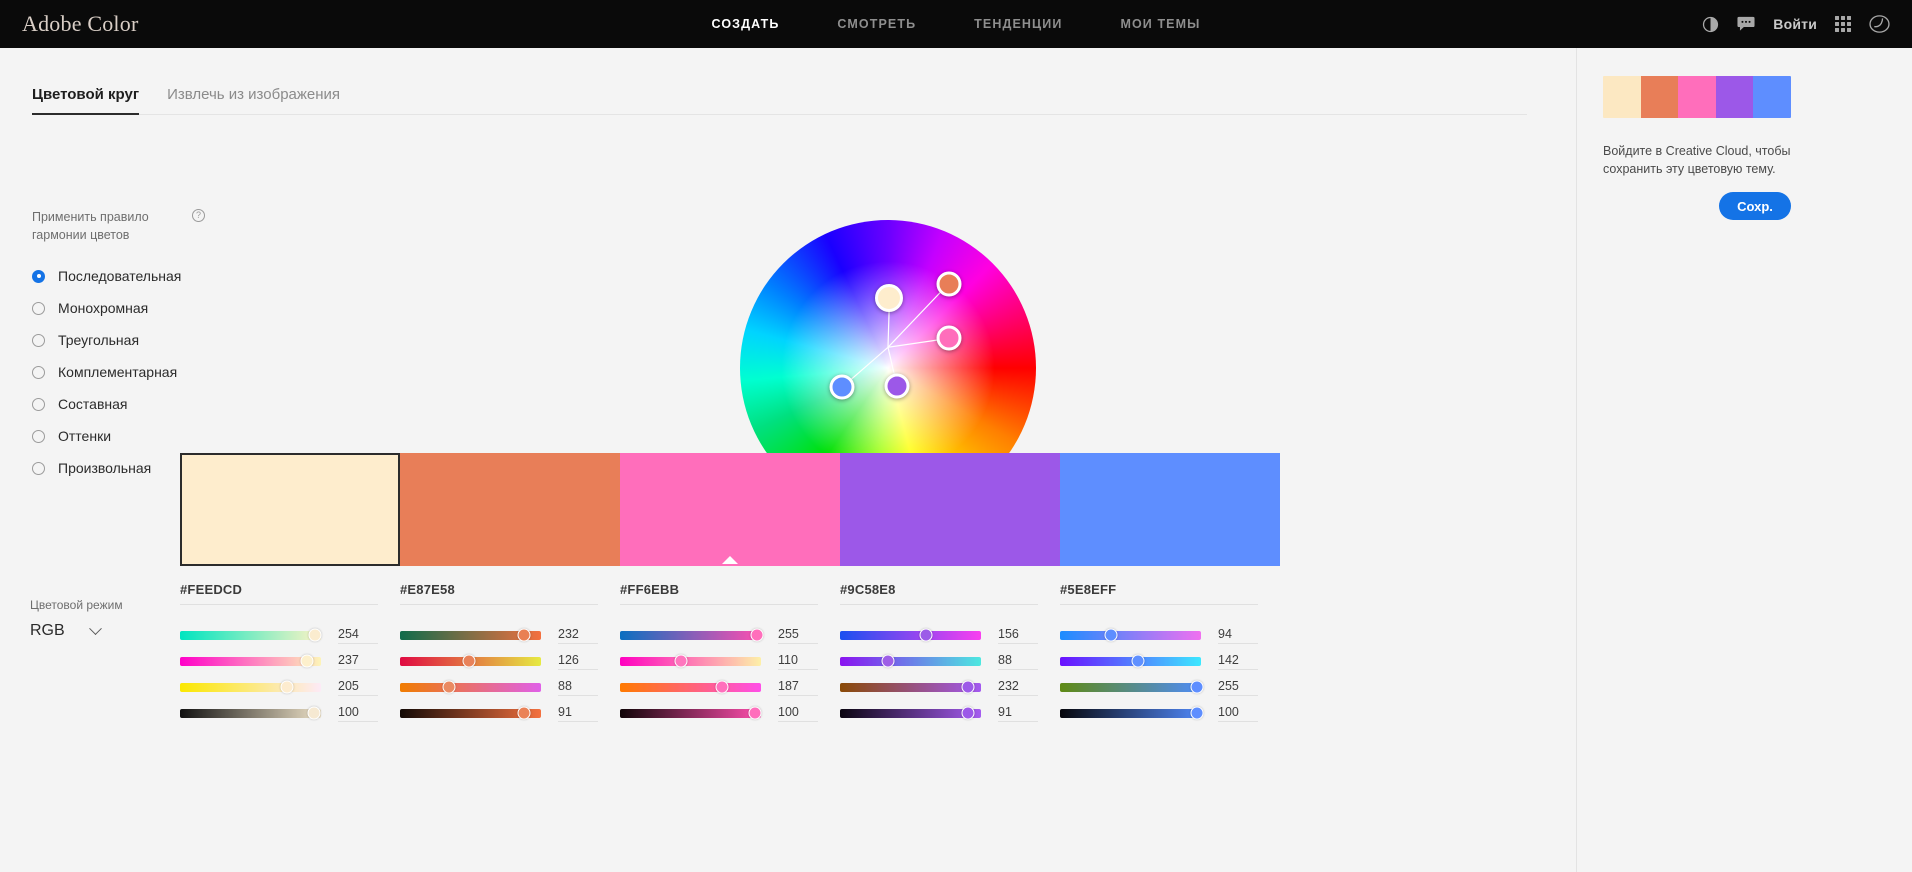 The width and height of the screenshot is (1912, 872). I want to click on harmony-rule-3: Комплементарная, so click(152, 372).